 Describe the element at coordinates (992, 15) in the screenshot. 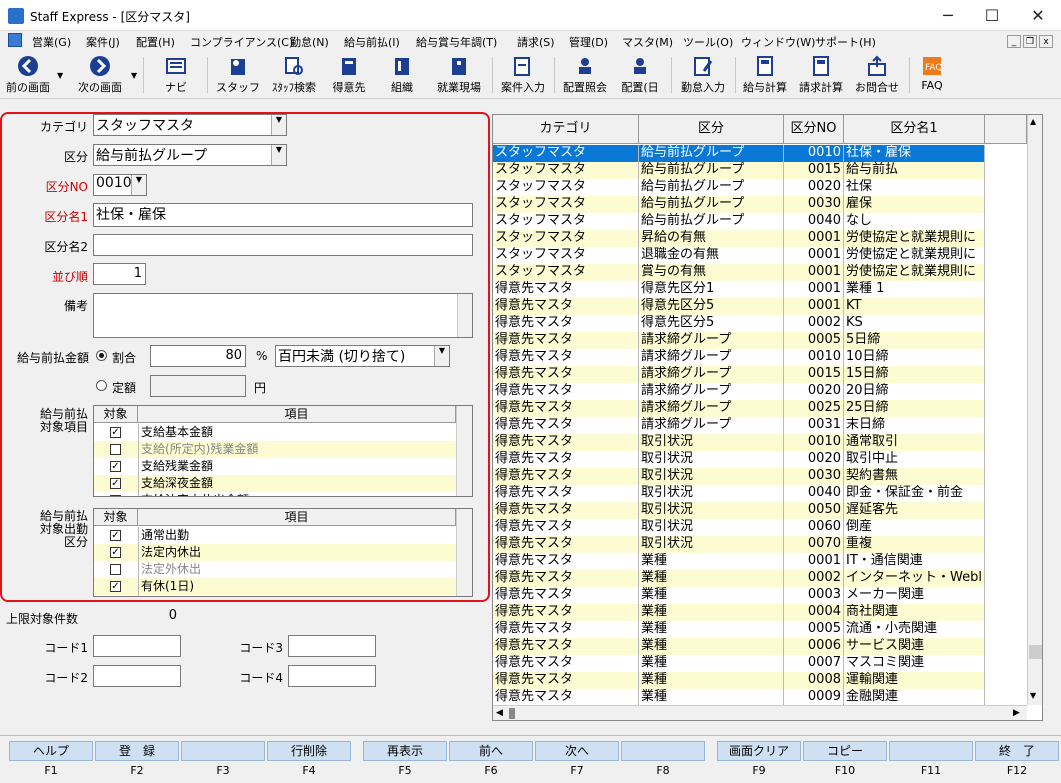

I see `maximize-button: ☐` at that location.